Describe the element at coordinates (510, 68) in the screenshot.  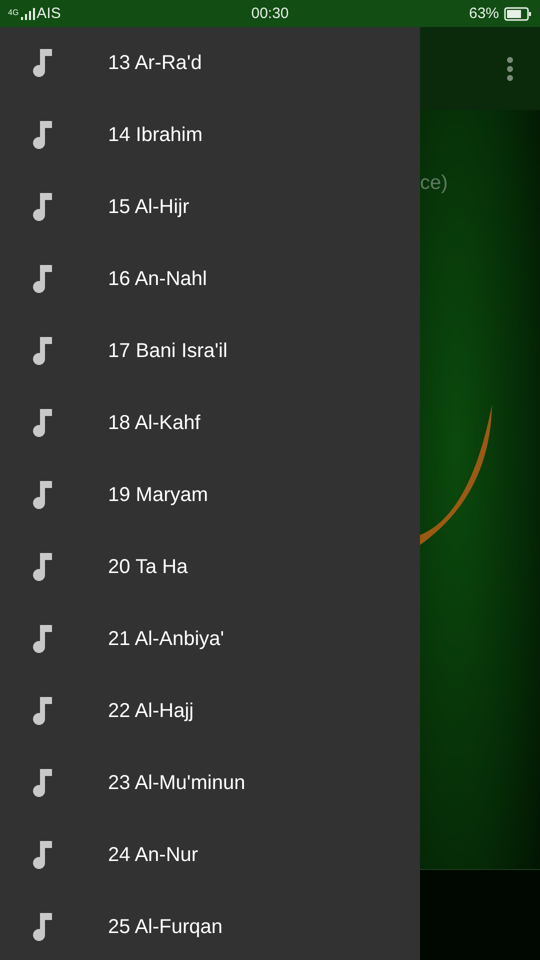
I see `more-options-icon` at that location.